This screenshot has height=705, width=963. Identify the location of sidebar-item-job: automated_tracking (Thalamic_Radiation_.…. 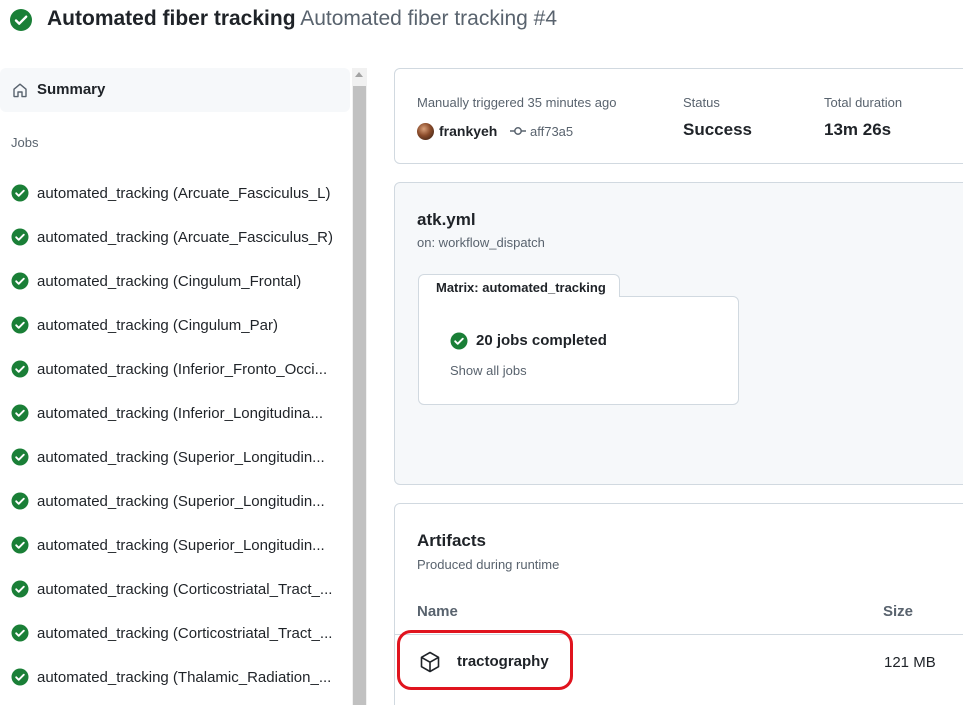
(175, 678).